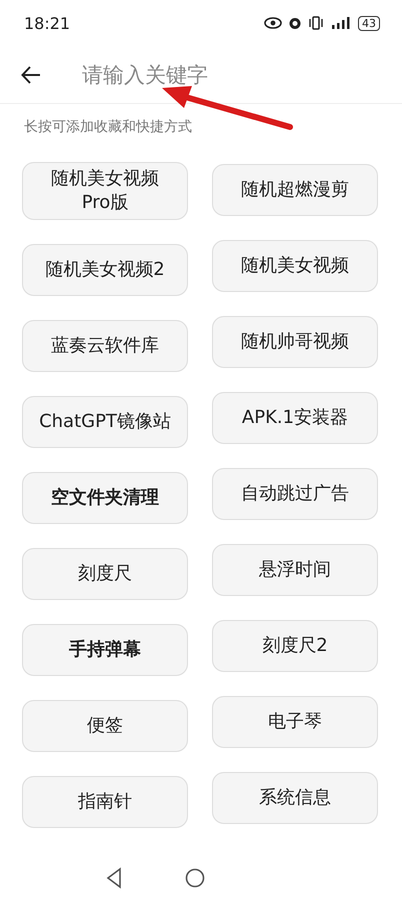  What do you see at coordinates (295, 722) in the screenshot?
I see `tool-button: 电子琴` at bounding box center [295, 722].